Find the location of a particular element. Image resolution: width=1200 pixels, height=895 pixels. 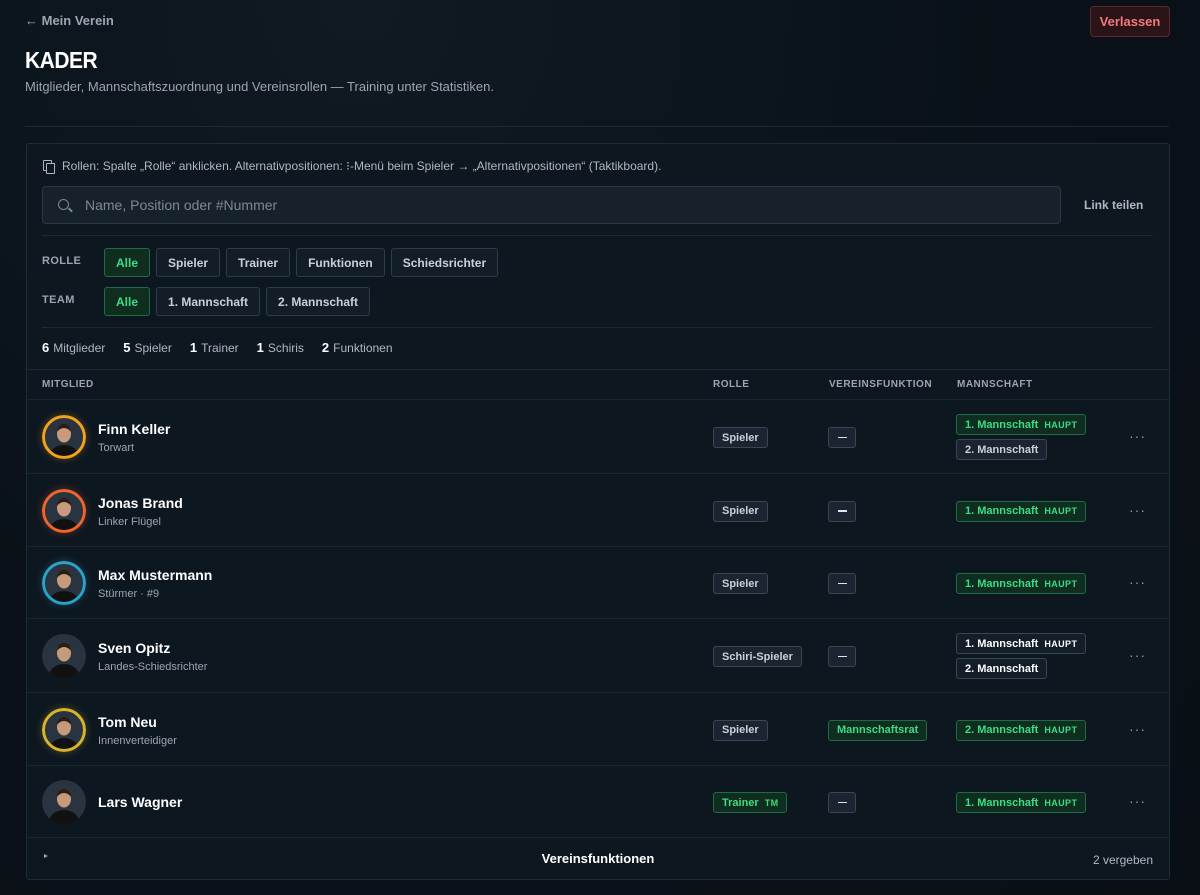

role-tag: TM is located at coordinates (771, 802).